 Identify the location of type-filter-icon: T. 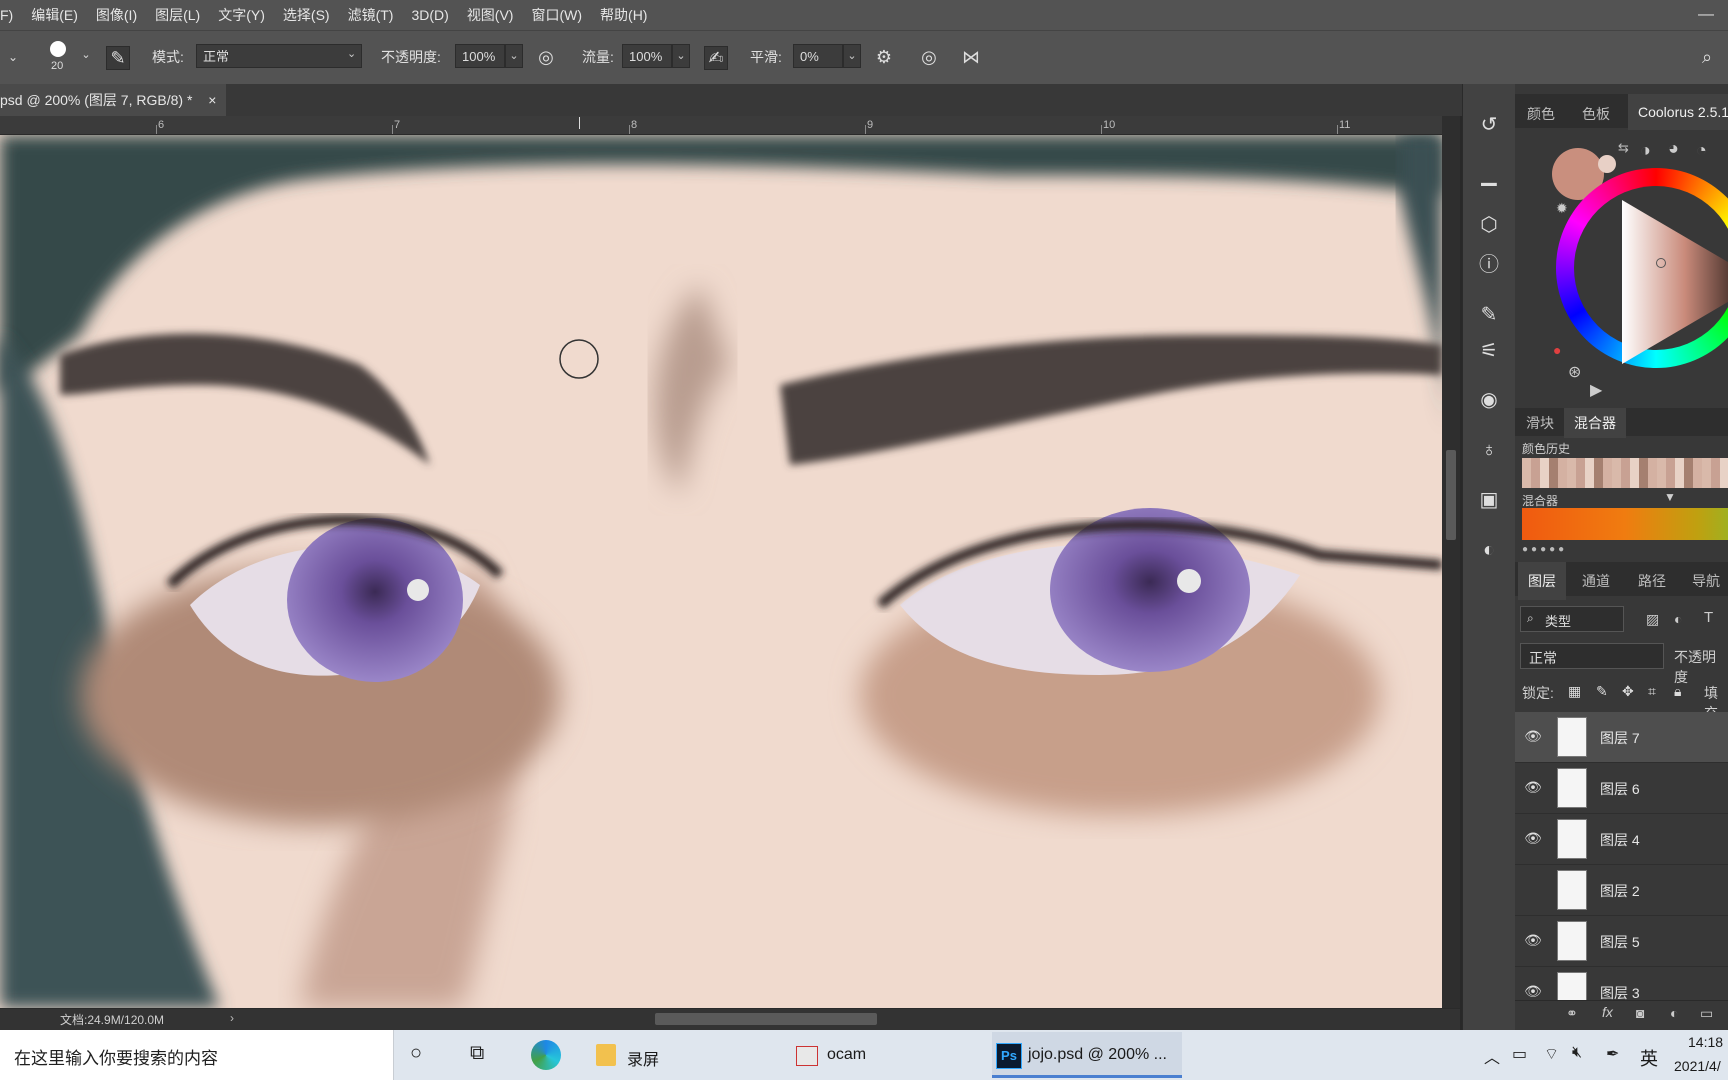
(1708, 617).